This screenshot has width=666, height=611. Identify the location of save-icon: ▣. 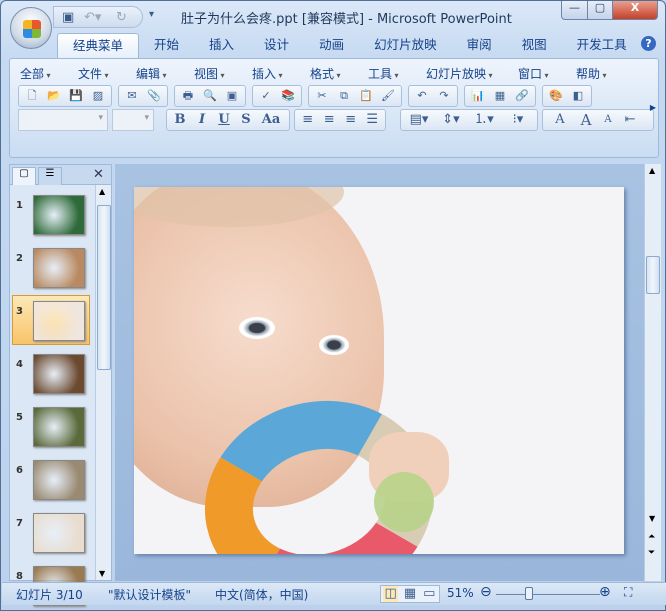
(68, 17).